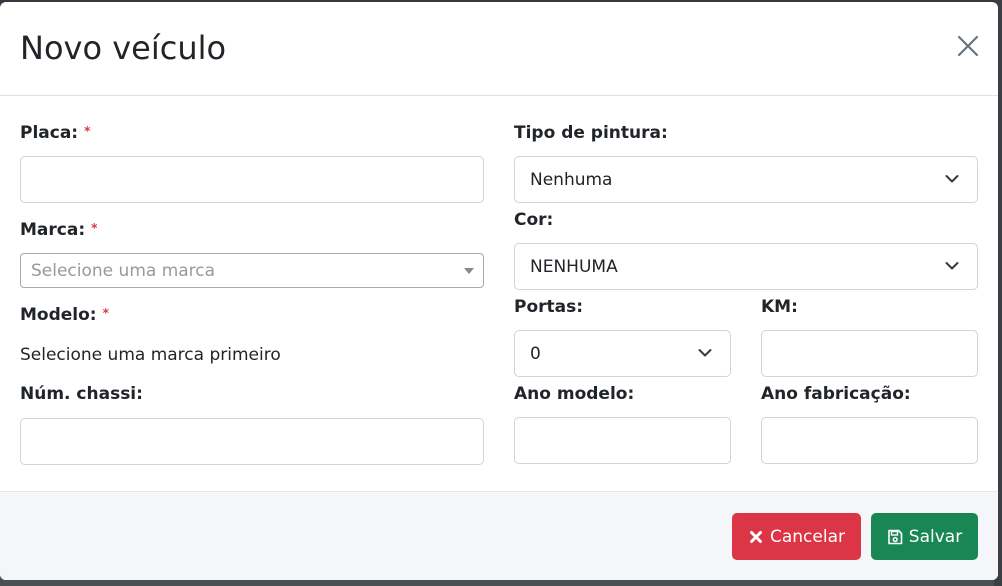  What do you see at coordinates (123, 48) in the screenshot?
I see `modal-title: Novo veículo` at bounding box center [123, 48].